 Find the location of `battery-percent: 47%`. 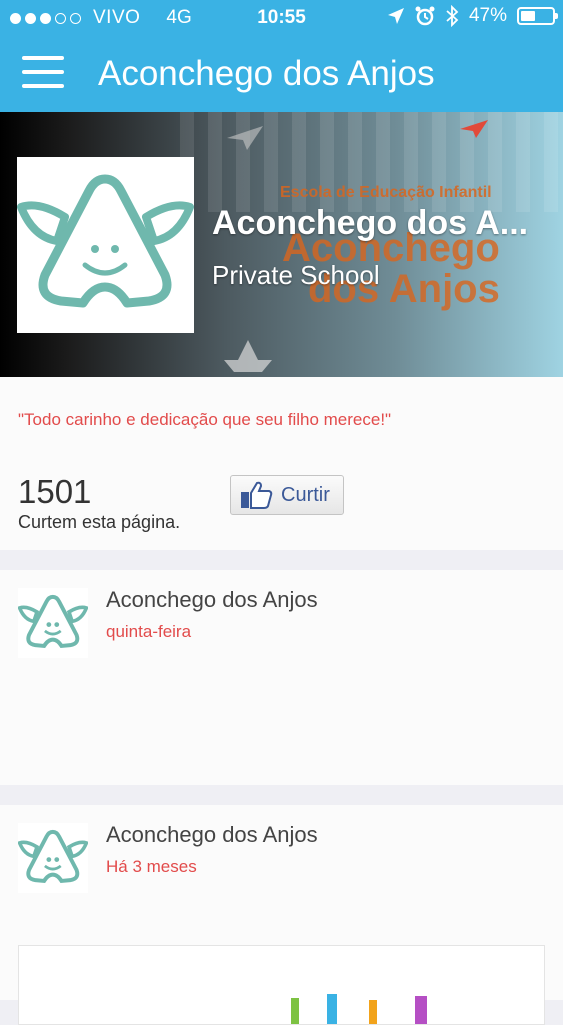

battery-percent: 47% is located at coordinates (487, 15).